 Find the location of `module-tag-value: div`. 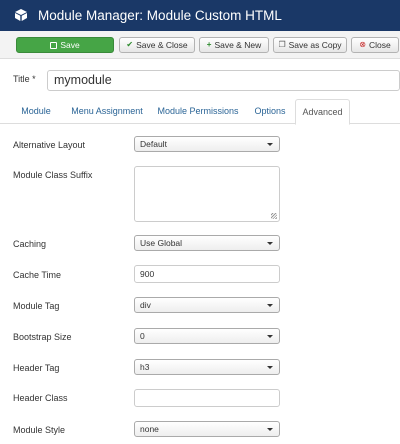

module-tag-value: div is located at coordinates (145, 305).